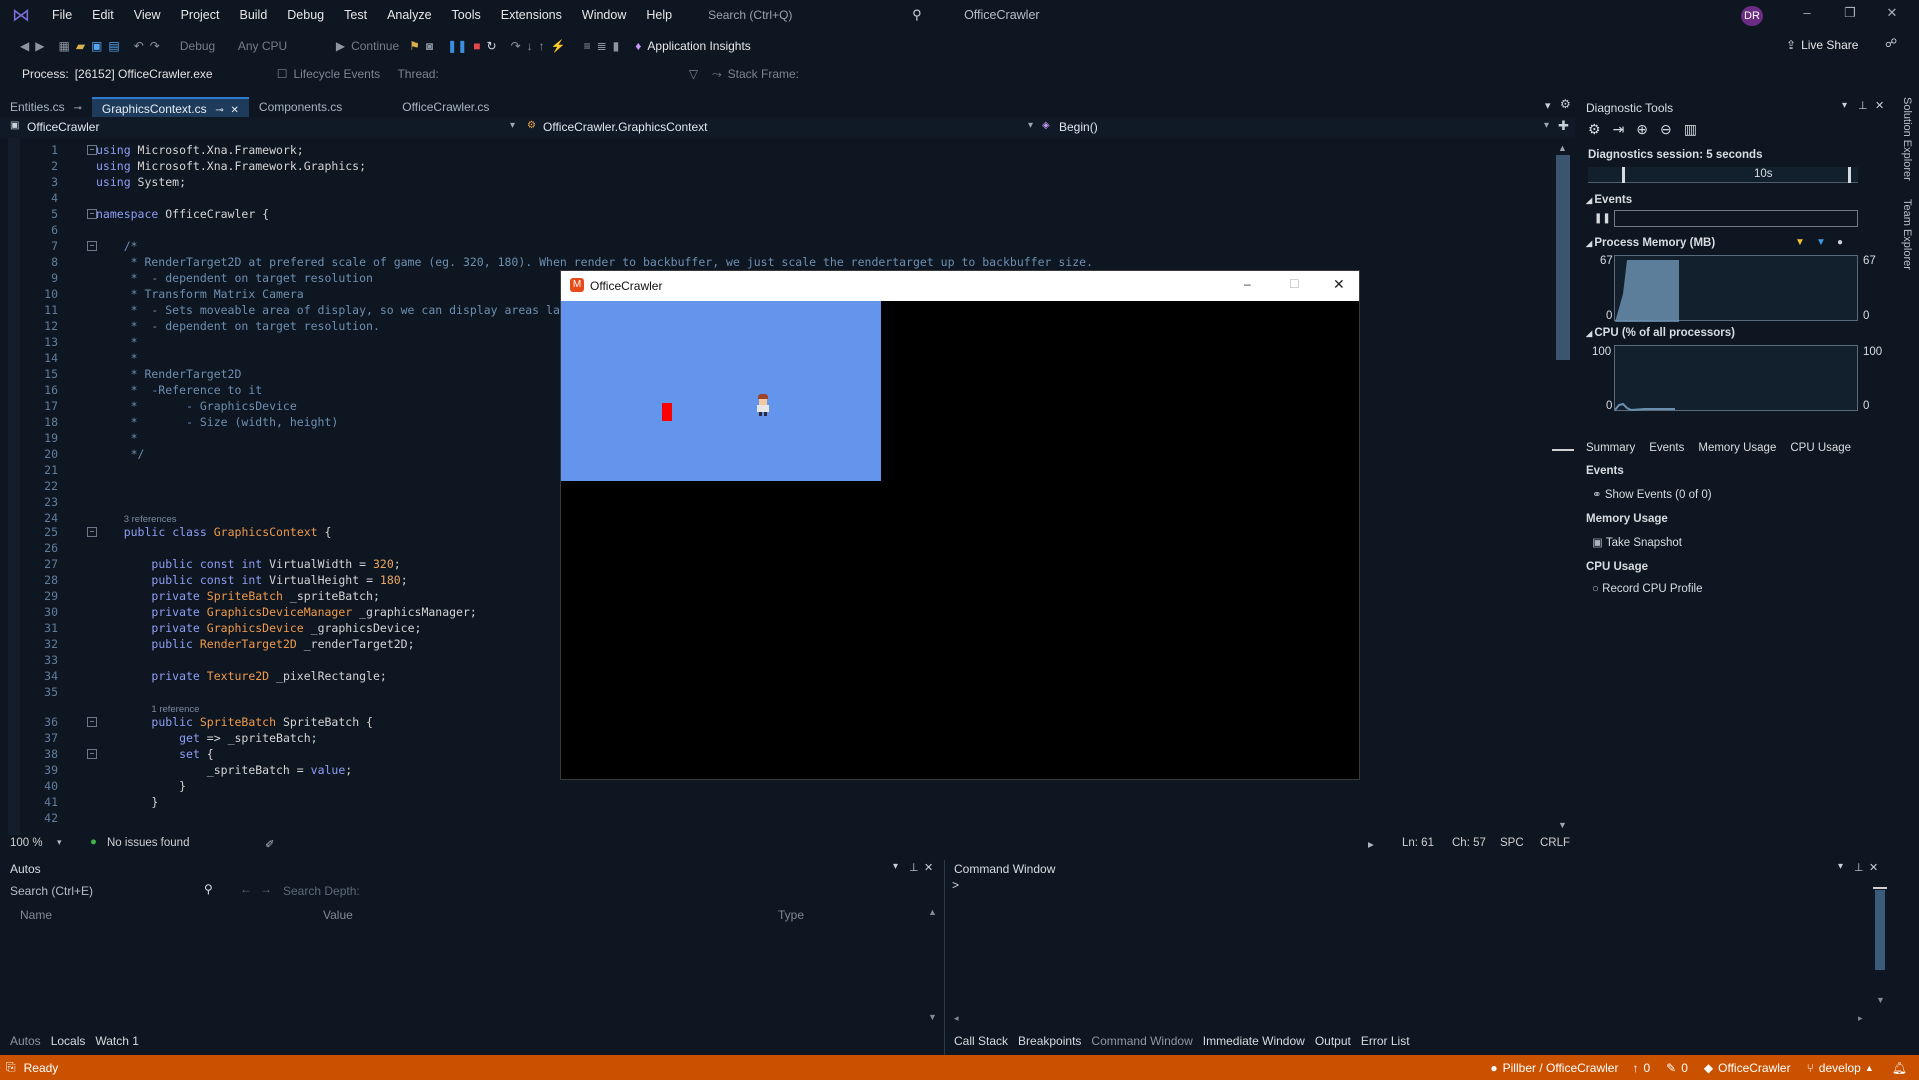  Describe the element at coordinates (96, 46) in the screenshot. I see `save-icon: ▣` at that location.